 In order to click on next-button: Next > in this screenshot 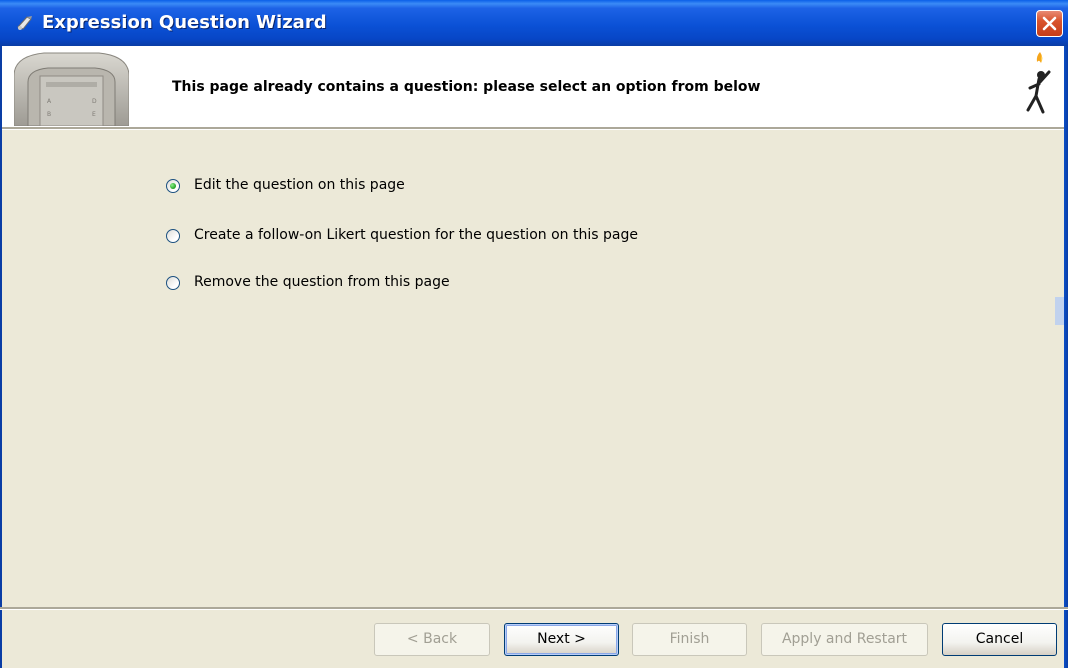, I will do `click(561, 639)`.